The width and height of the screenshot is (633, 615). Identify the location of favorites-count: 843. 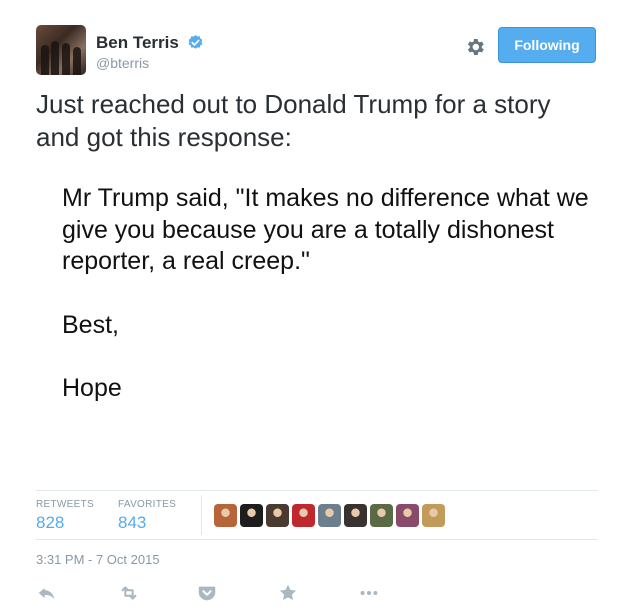
(147, 523).